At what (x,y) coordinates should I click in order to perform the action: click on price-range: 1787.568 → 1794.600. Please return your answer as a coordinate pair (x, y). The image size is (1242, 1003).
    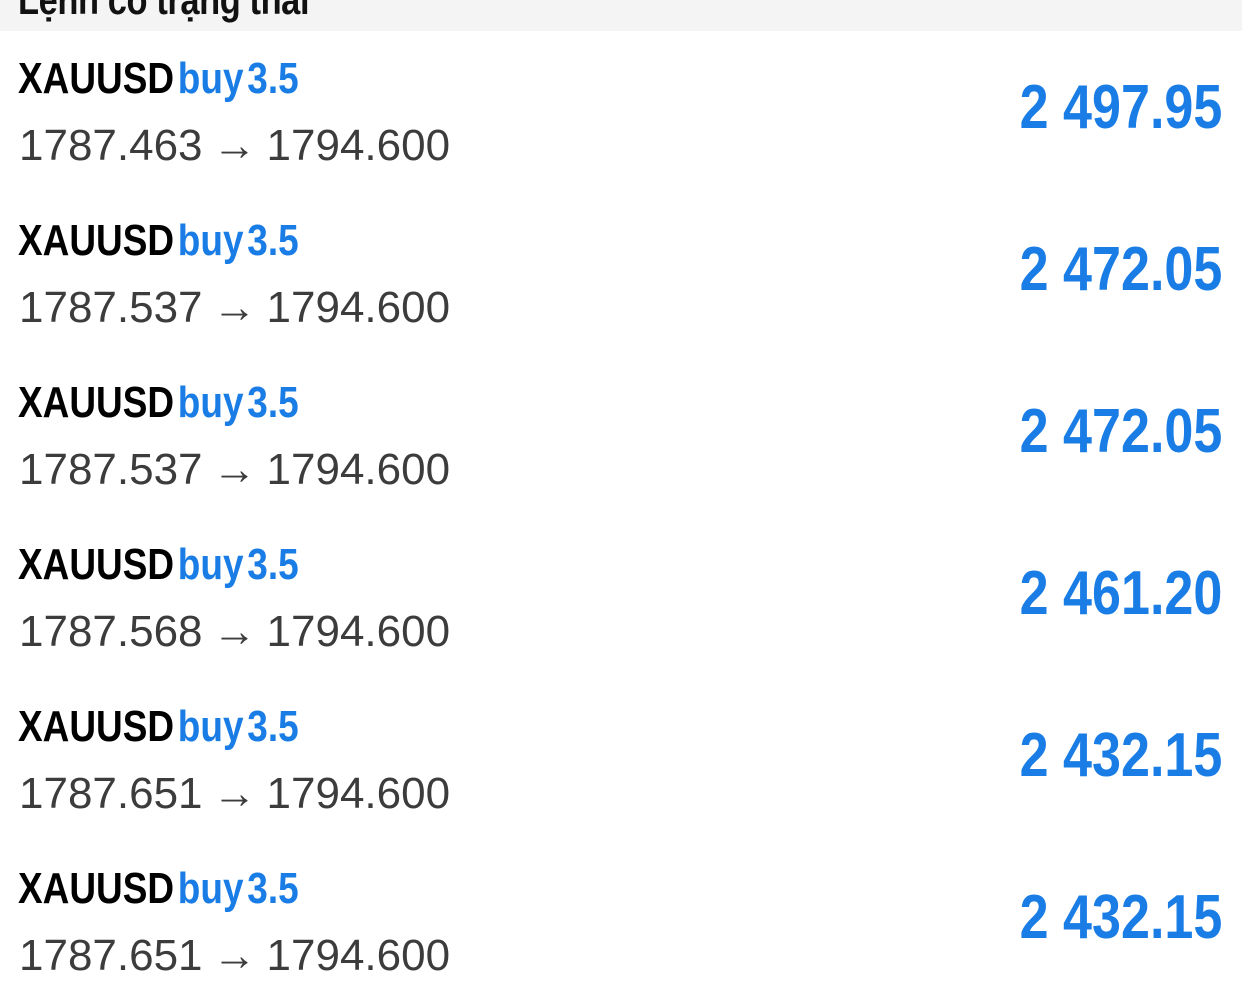
    Looking at the image, I should click on (234, 632).